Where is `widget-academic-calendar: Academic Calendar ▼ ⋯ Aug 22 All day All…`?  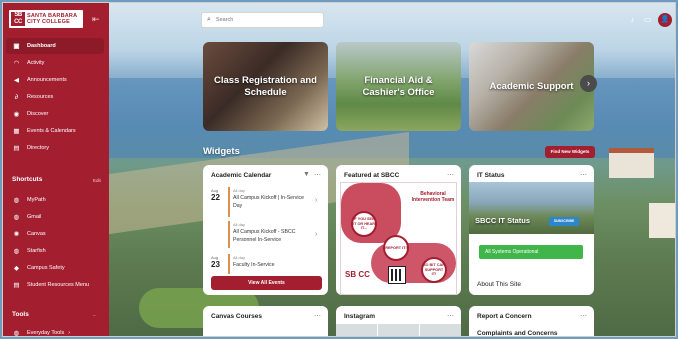 widget-academic-calendar: Academic Calendar ▼ ⋯ Aug 22 All day All… is located at coordinates (265, 230).